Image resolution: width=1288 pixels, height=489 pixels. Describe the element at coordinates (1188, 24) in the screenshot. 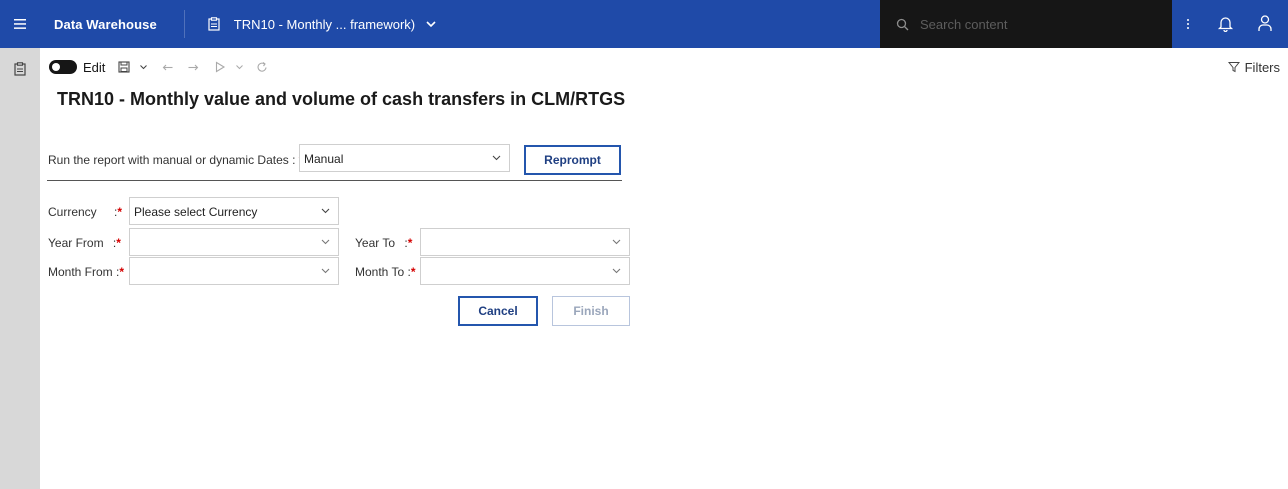

I see `overflow-menu-icon` at that location.